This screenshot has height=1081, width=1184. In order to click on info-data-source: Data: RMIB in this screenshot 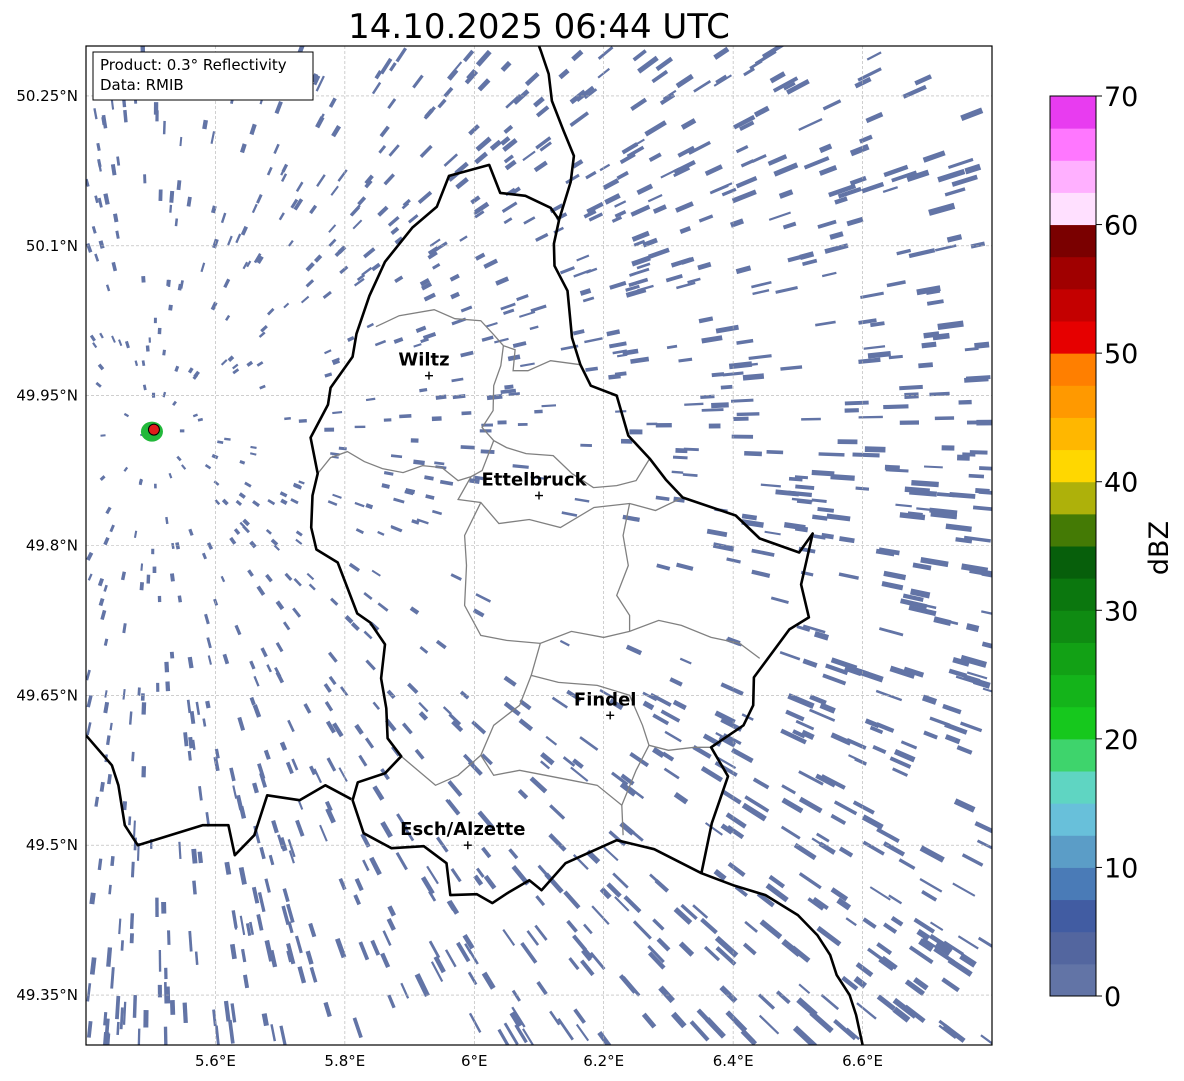, I will do `click(142, 85)`.